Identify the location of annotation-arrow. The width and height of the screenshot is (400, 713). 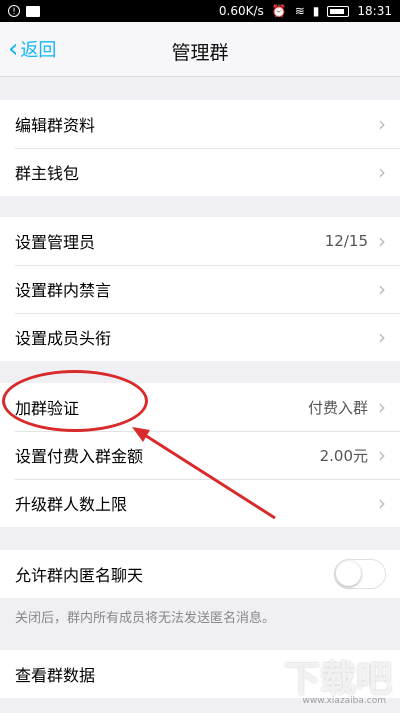
(204, 473).